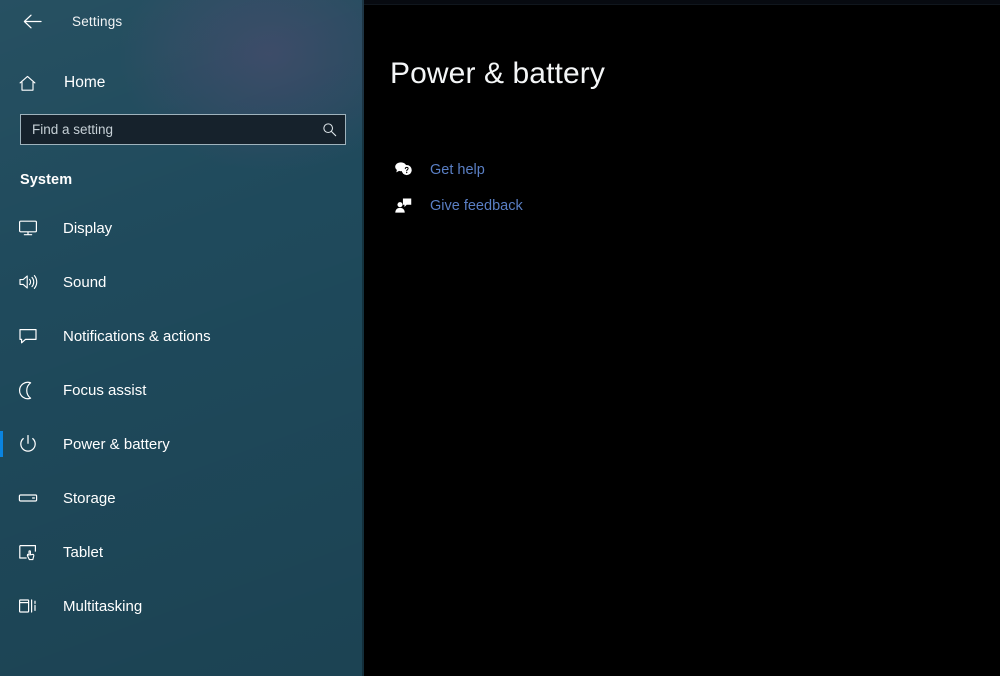  What do you see at coordinates (89, 498) in the screenshot?
I see `sidebar-item-label: Storage` at bounding box center [89, 498].